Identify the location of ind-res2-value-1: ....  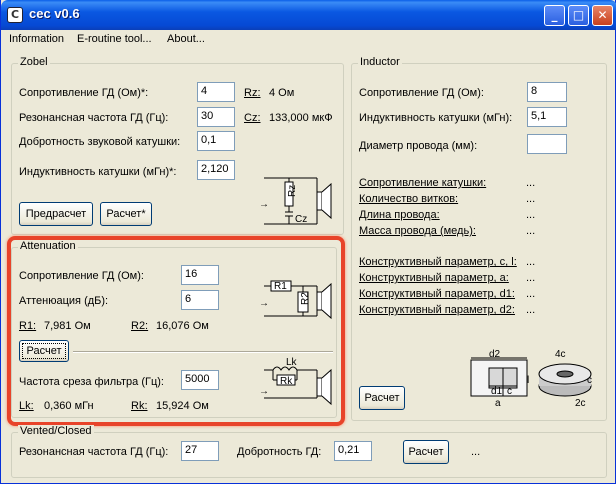
(531, 278).